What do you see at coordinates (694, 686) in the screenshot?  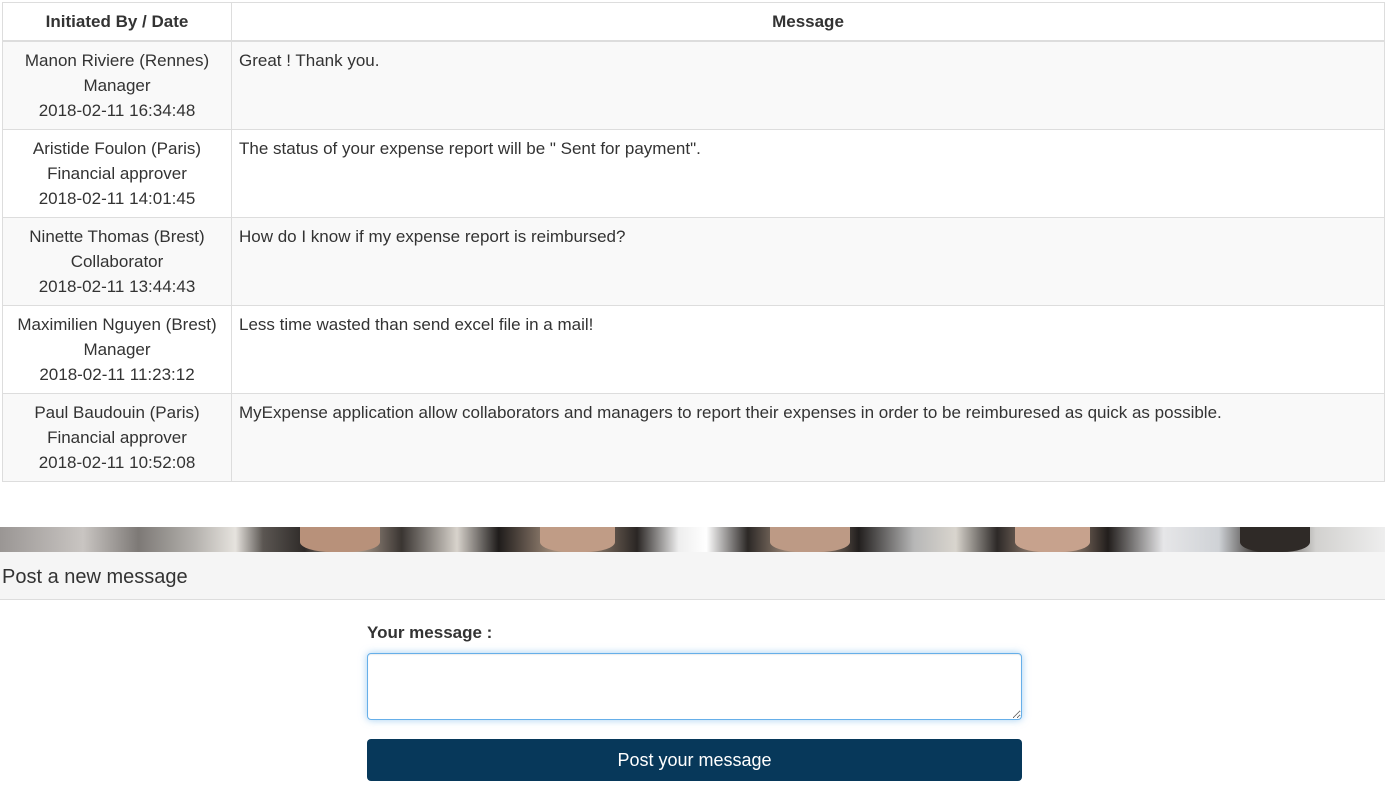 I see `message-textarea` at bounding box center [694, 686].